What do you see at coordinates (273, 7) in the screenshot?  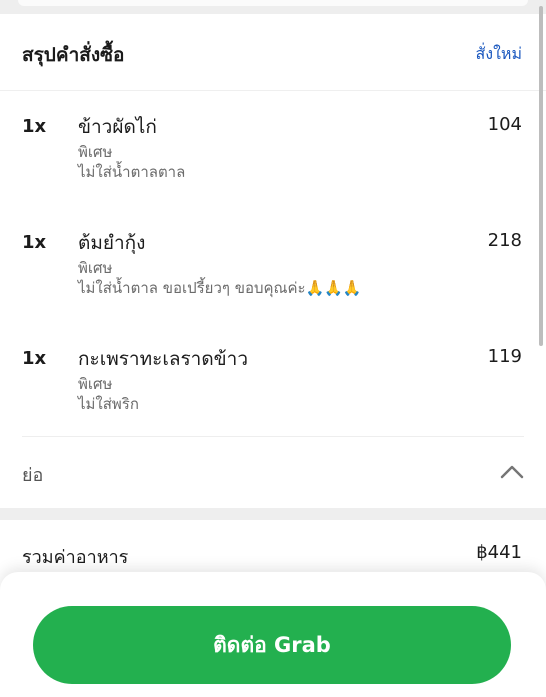 I see `top-divider-strip` at bounding box center [273, 7].